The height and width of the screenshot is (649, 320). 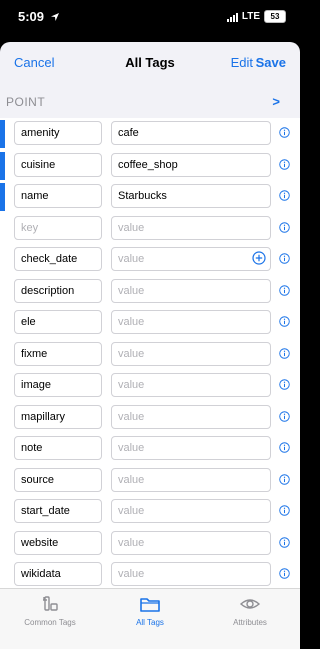 I want to click on tag-row: key value, so click(x=150, y=229).